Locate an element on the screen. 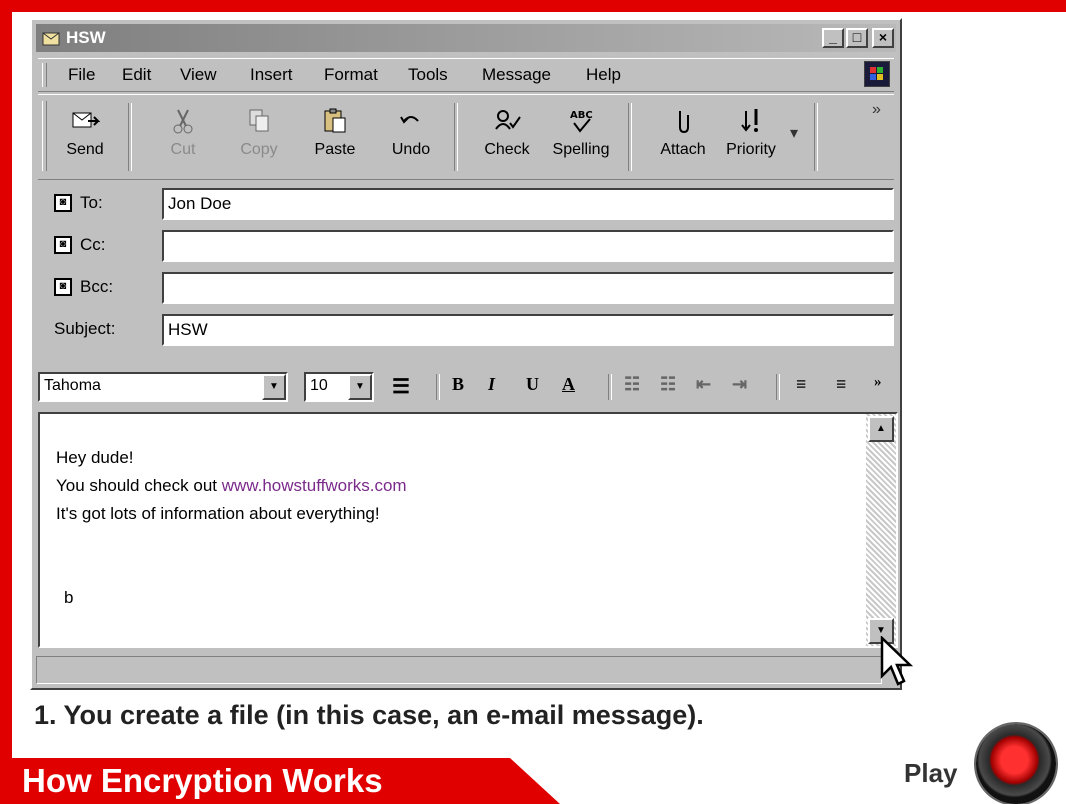  toolbar-grip is located at coordinates (44, 136).